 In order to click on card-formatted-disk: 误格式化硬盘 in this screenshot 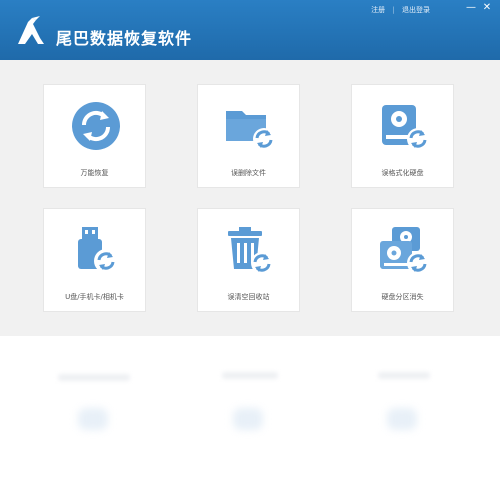, I will do `click(402, 136)`.